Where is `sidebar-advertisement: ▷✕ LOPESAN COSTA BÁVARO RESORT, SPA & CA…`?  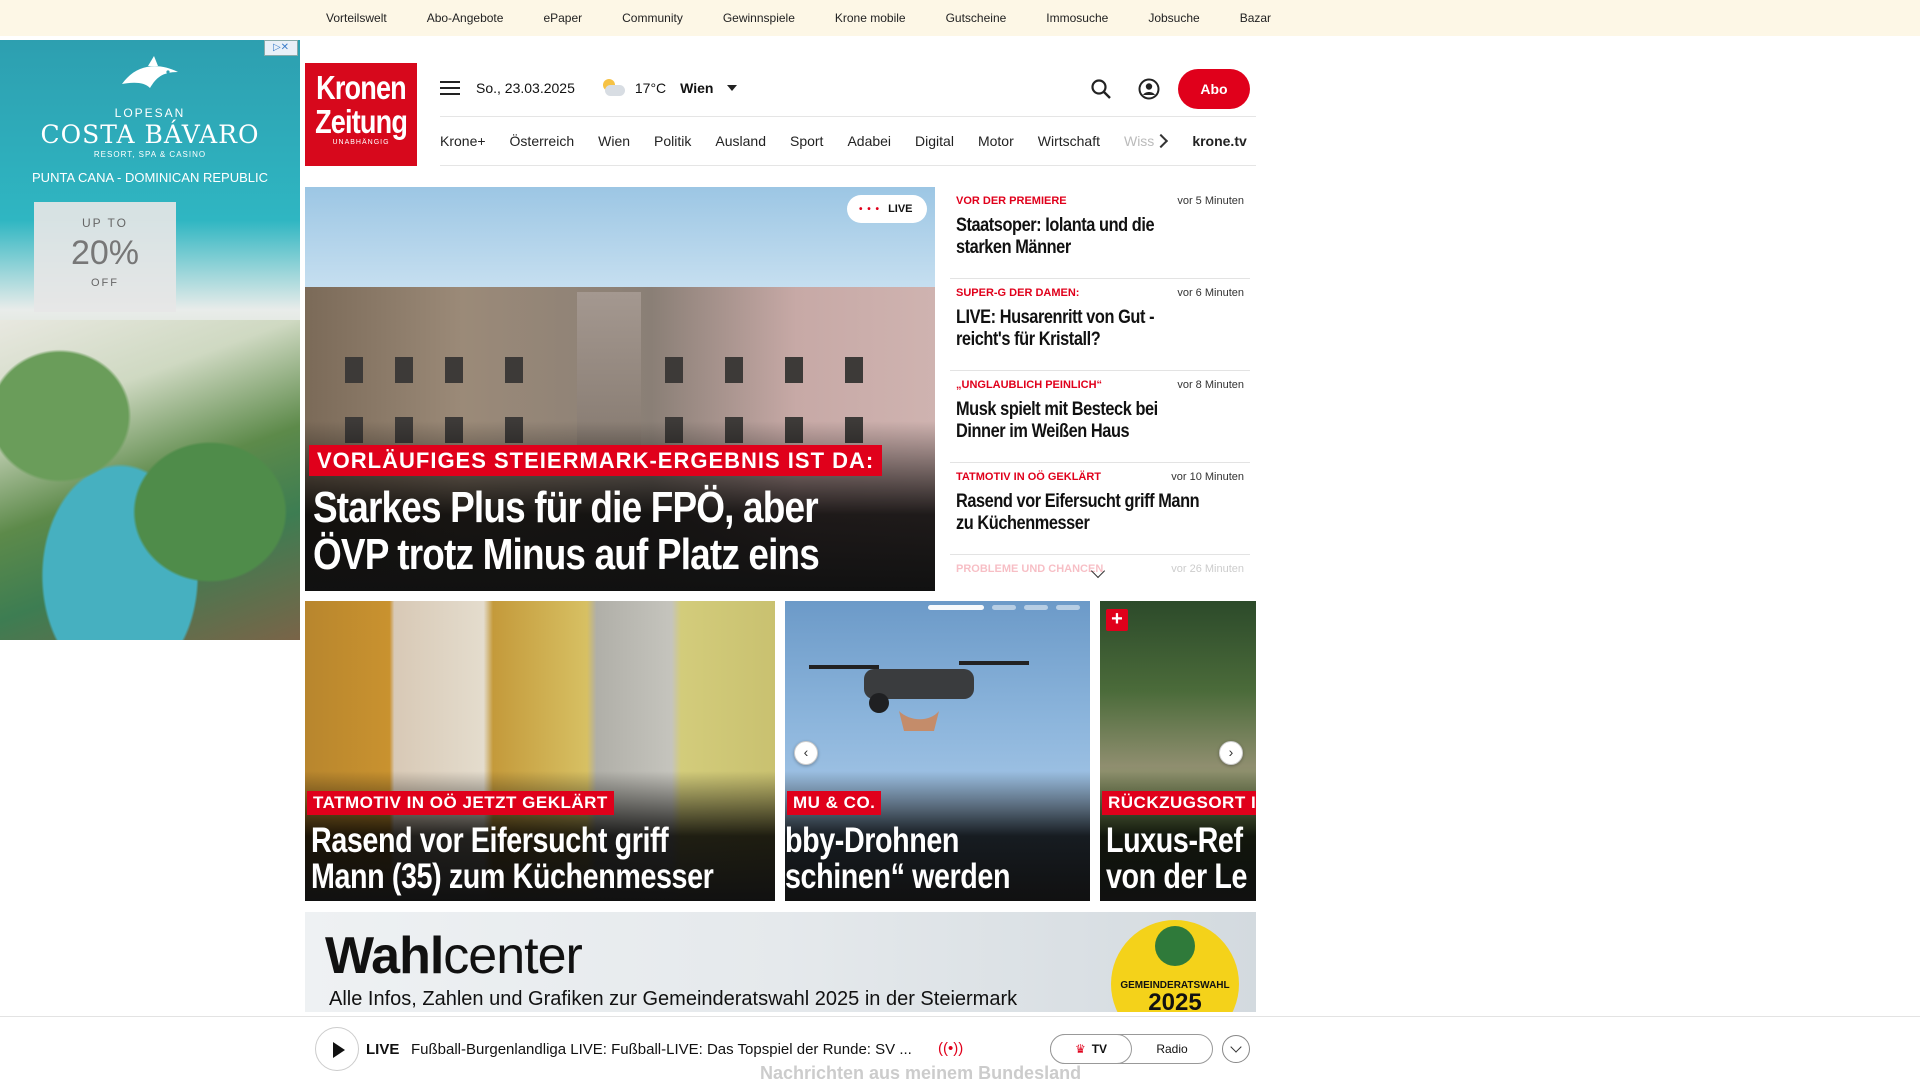 sidebar-advertisement: ▷✕ LOPESAN COSTA BÁVARO RESORT, SPA & CA… is located at coordinates (150, 340).